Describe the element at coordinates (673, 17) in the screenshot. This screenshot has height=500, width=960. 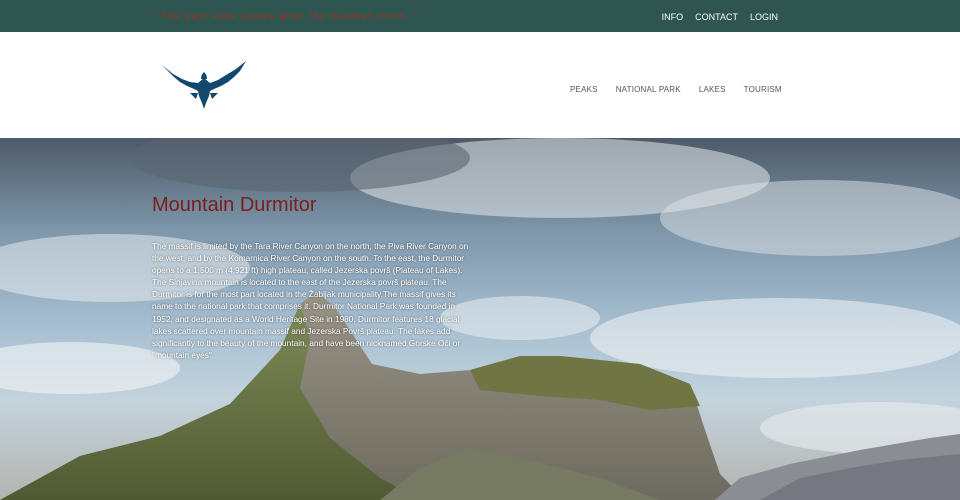
I see `link-info: INFO` at that location.